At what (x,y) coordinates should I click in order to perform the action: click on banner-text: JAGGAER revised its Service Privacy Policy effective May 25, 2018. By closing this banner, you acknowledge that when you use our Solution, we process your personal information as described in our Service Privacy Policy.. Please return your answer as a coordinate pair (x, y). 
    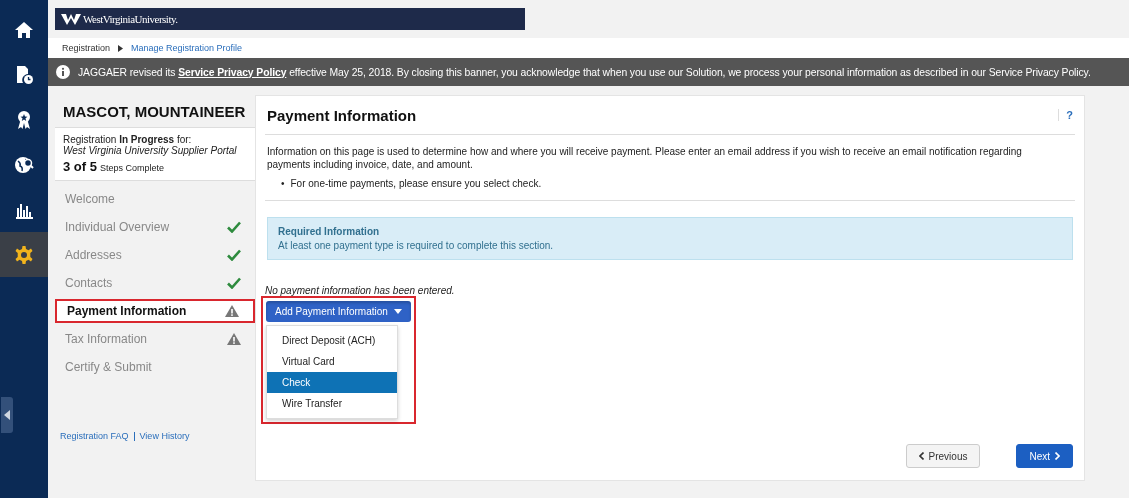
    Looking at the image, I should click on (584, 72).